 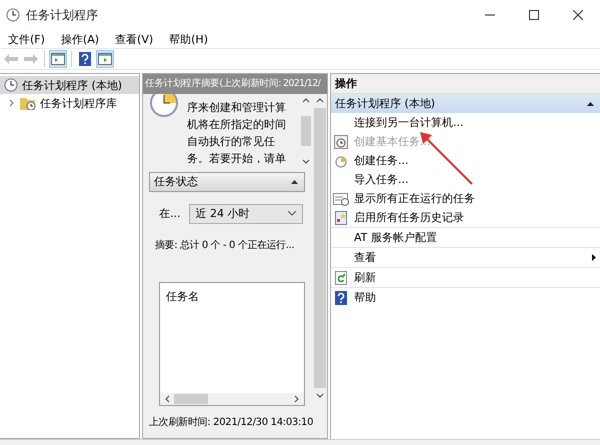 What do you see at coordinates (365, 277) in the screenshot?
I see `action-label: 刷新` at bounding box center [365, 277].